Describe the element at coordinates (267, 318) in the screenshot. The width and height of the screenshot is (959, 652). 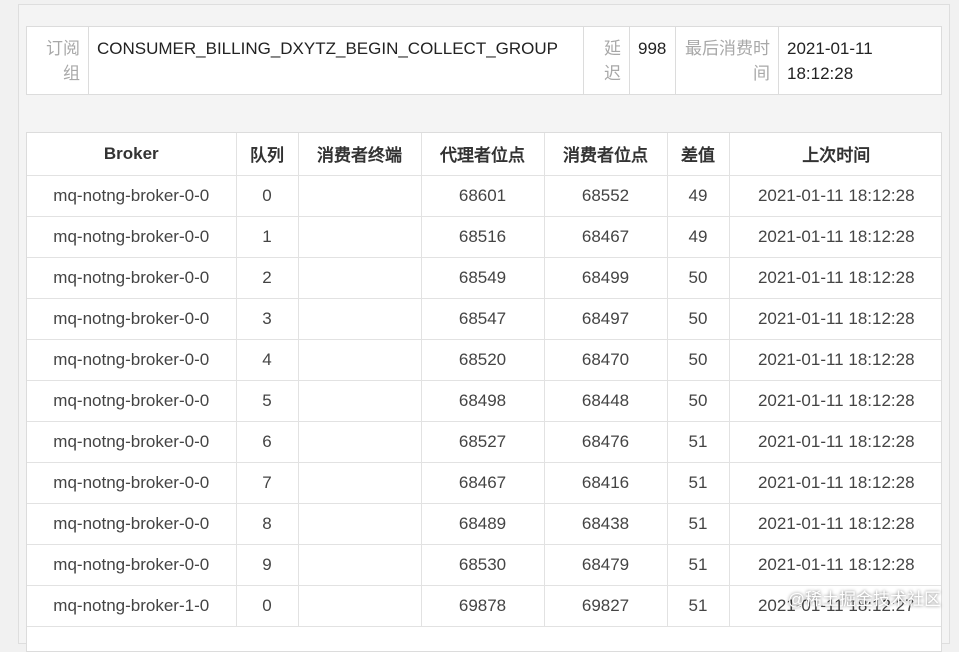
I see `cell-queue: 3` at that location.